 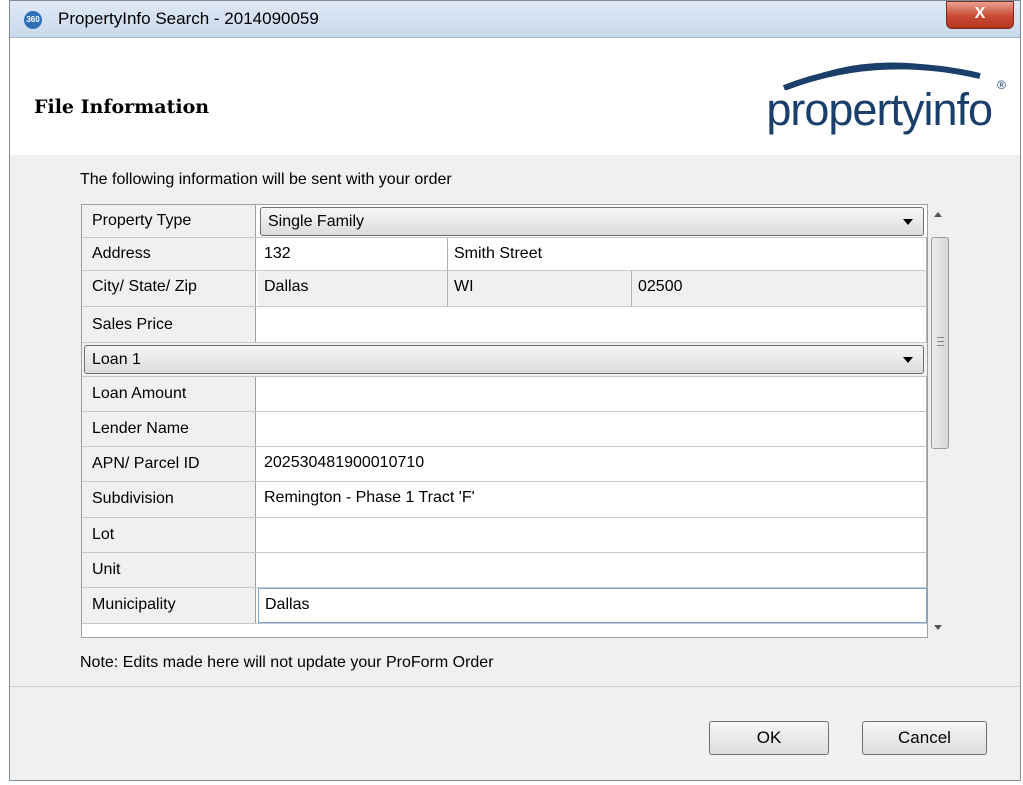 I want to click on unit-label: Unit, so click(x=169, y=570).